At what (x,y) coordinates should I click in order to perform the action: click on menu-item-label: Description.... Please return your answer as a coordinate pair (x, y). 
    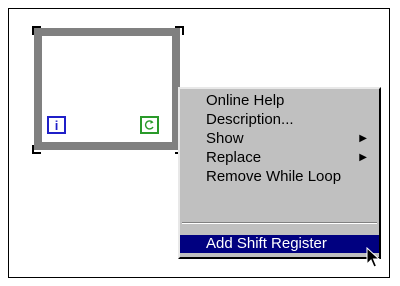
    Looking at the image, I should click on (250, 119).